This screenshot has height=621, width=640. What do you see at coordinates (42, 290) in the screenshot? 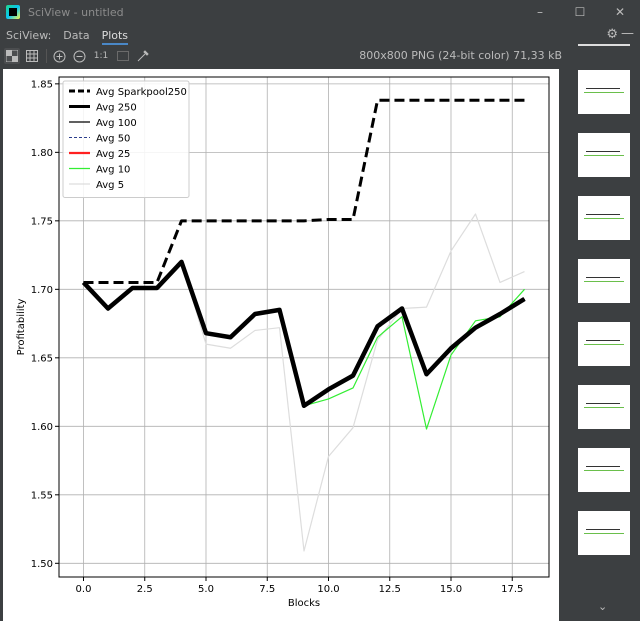
I see `y-tick-label: 1.70` at bounding box center [42, 290].